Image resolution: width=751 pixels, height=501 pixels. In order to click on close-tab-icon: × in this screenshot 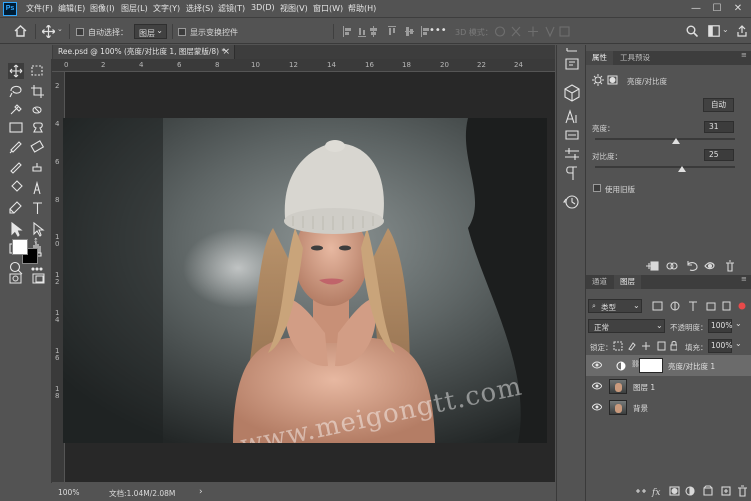, I will do `click(226, 52)`.